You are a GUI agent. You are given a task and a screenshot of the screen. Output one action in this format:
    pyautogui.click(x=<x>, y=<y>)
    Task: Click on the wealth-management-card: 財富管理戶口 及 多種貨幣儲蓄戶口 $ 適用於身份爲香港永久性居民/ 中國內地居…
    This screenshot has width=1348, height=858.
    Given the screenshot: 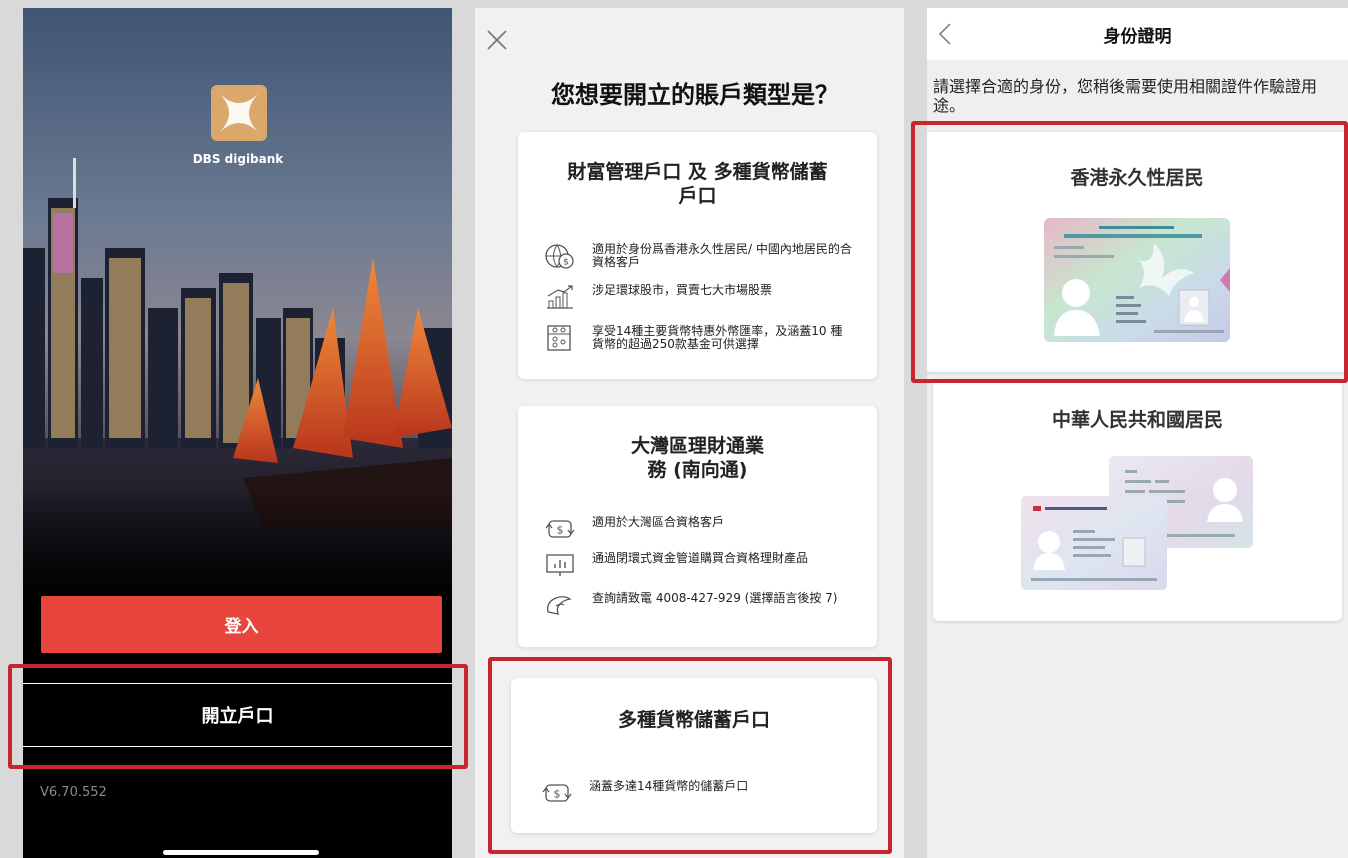 What is the action you would take?
    pyautogui.click(x=697, y=255)
    